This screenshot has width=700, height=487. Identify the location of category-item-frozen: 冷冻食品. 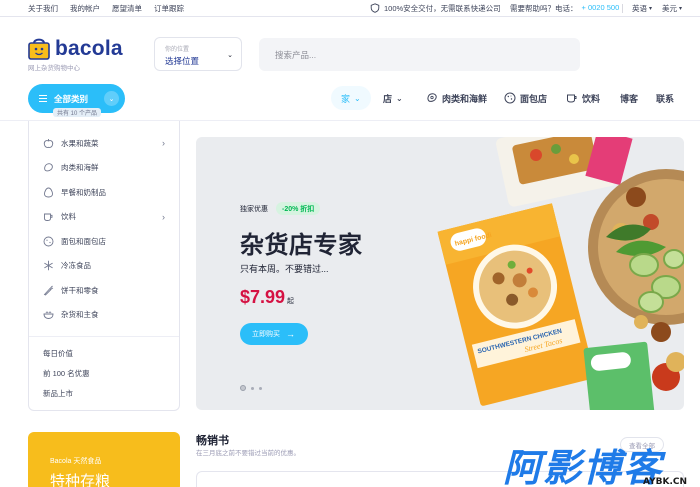
(104, 266).